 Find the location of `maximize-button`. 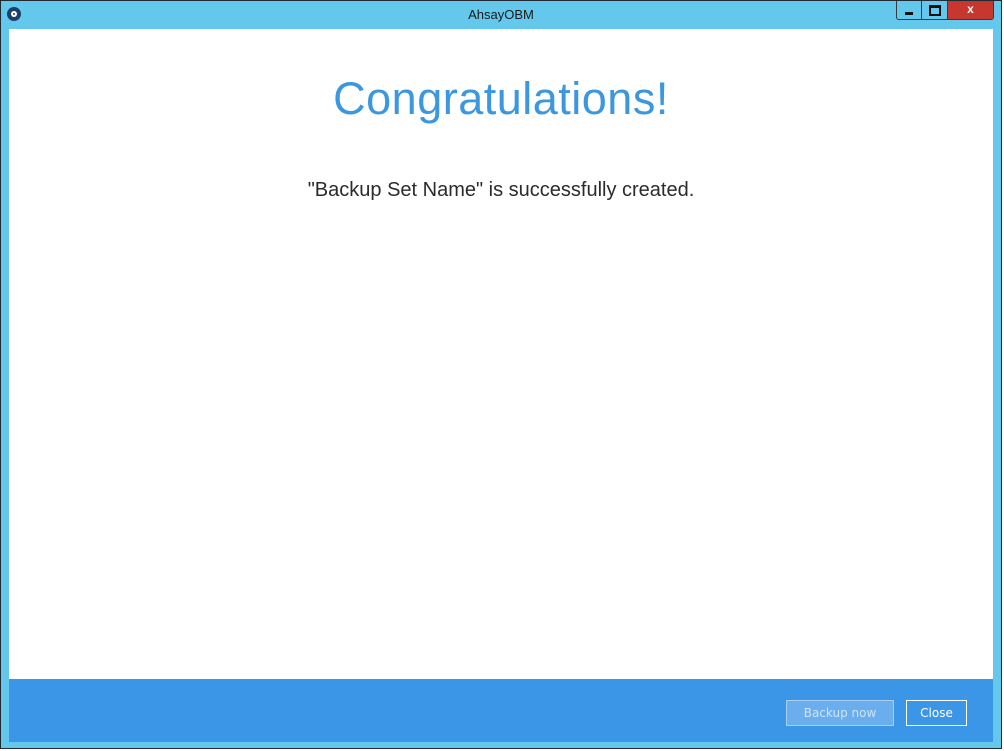

maximize-button is located at coordinates (935, 10).